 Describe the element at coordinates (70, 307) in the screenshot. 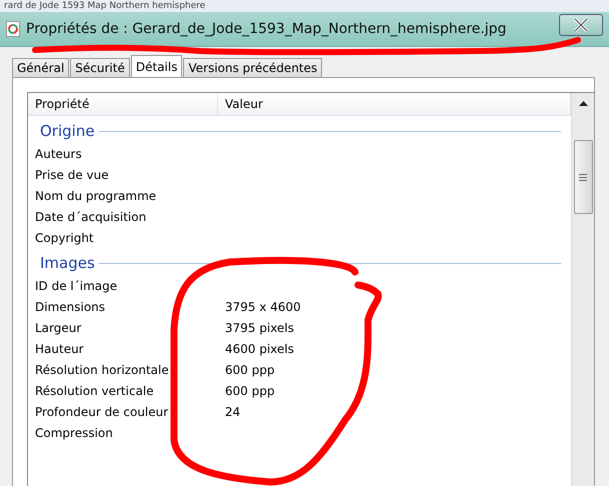

I see `property-name: Dimensions` at that location.